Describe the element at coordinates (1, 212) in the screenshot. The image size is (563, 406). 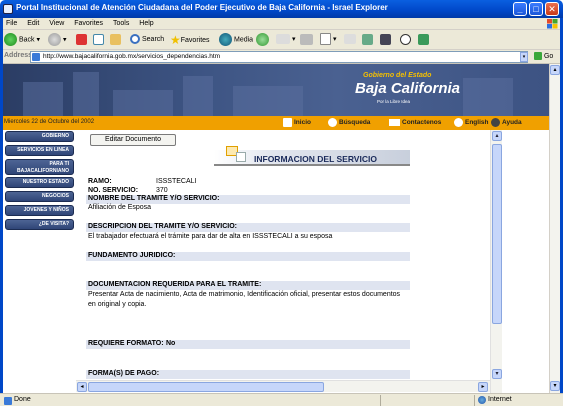
I see `window-frame-left` at that location.